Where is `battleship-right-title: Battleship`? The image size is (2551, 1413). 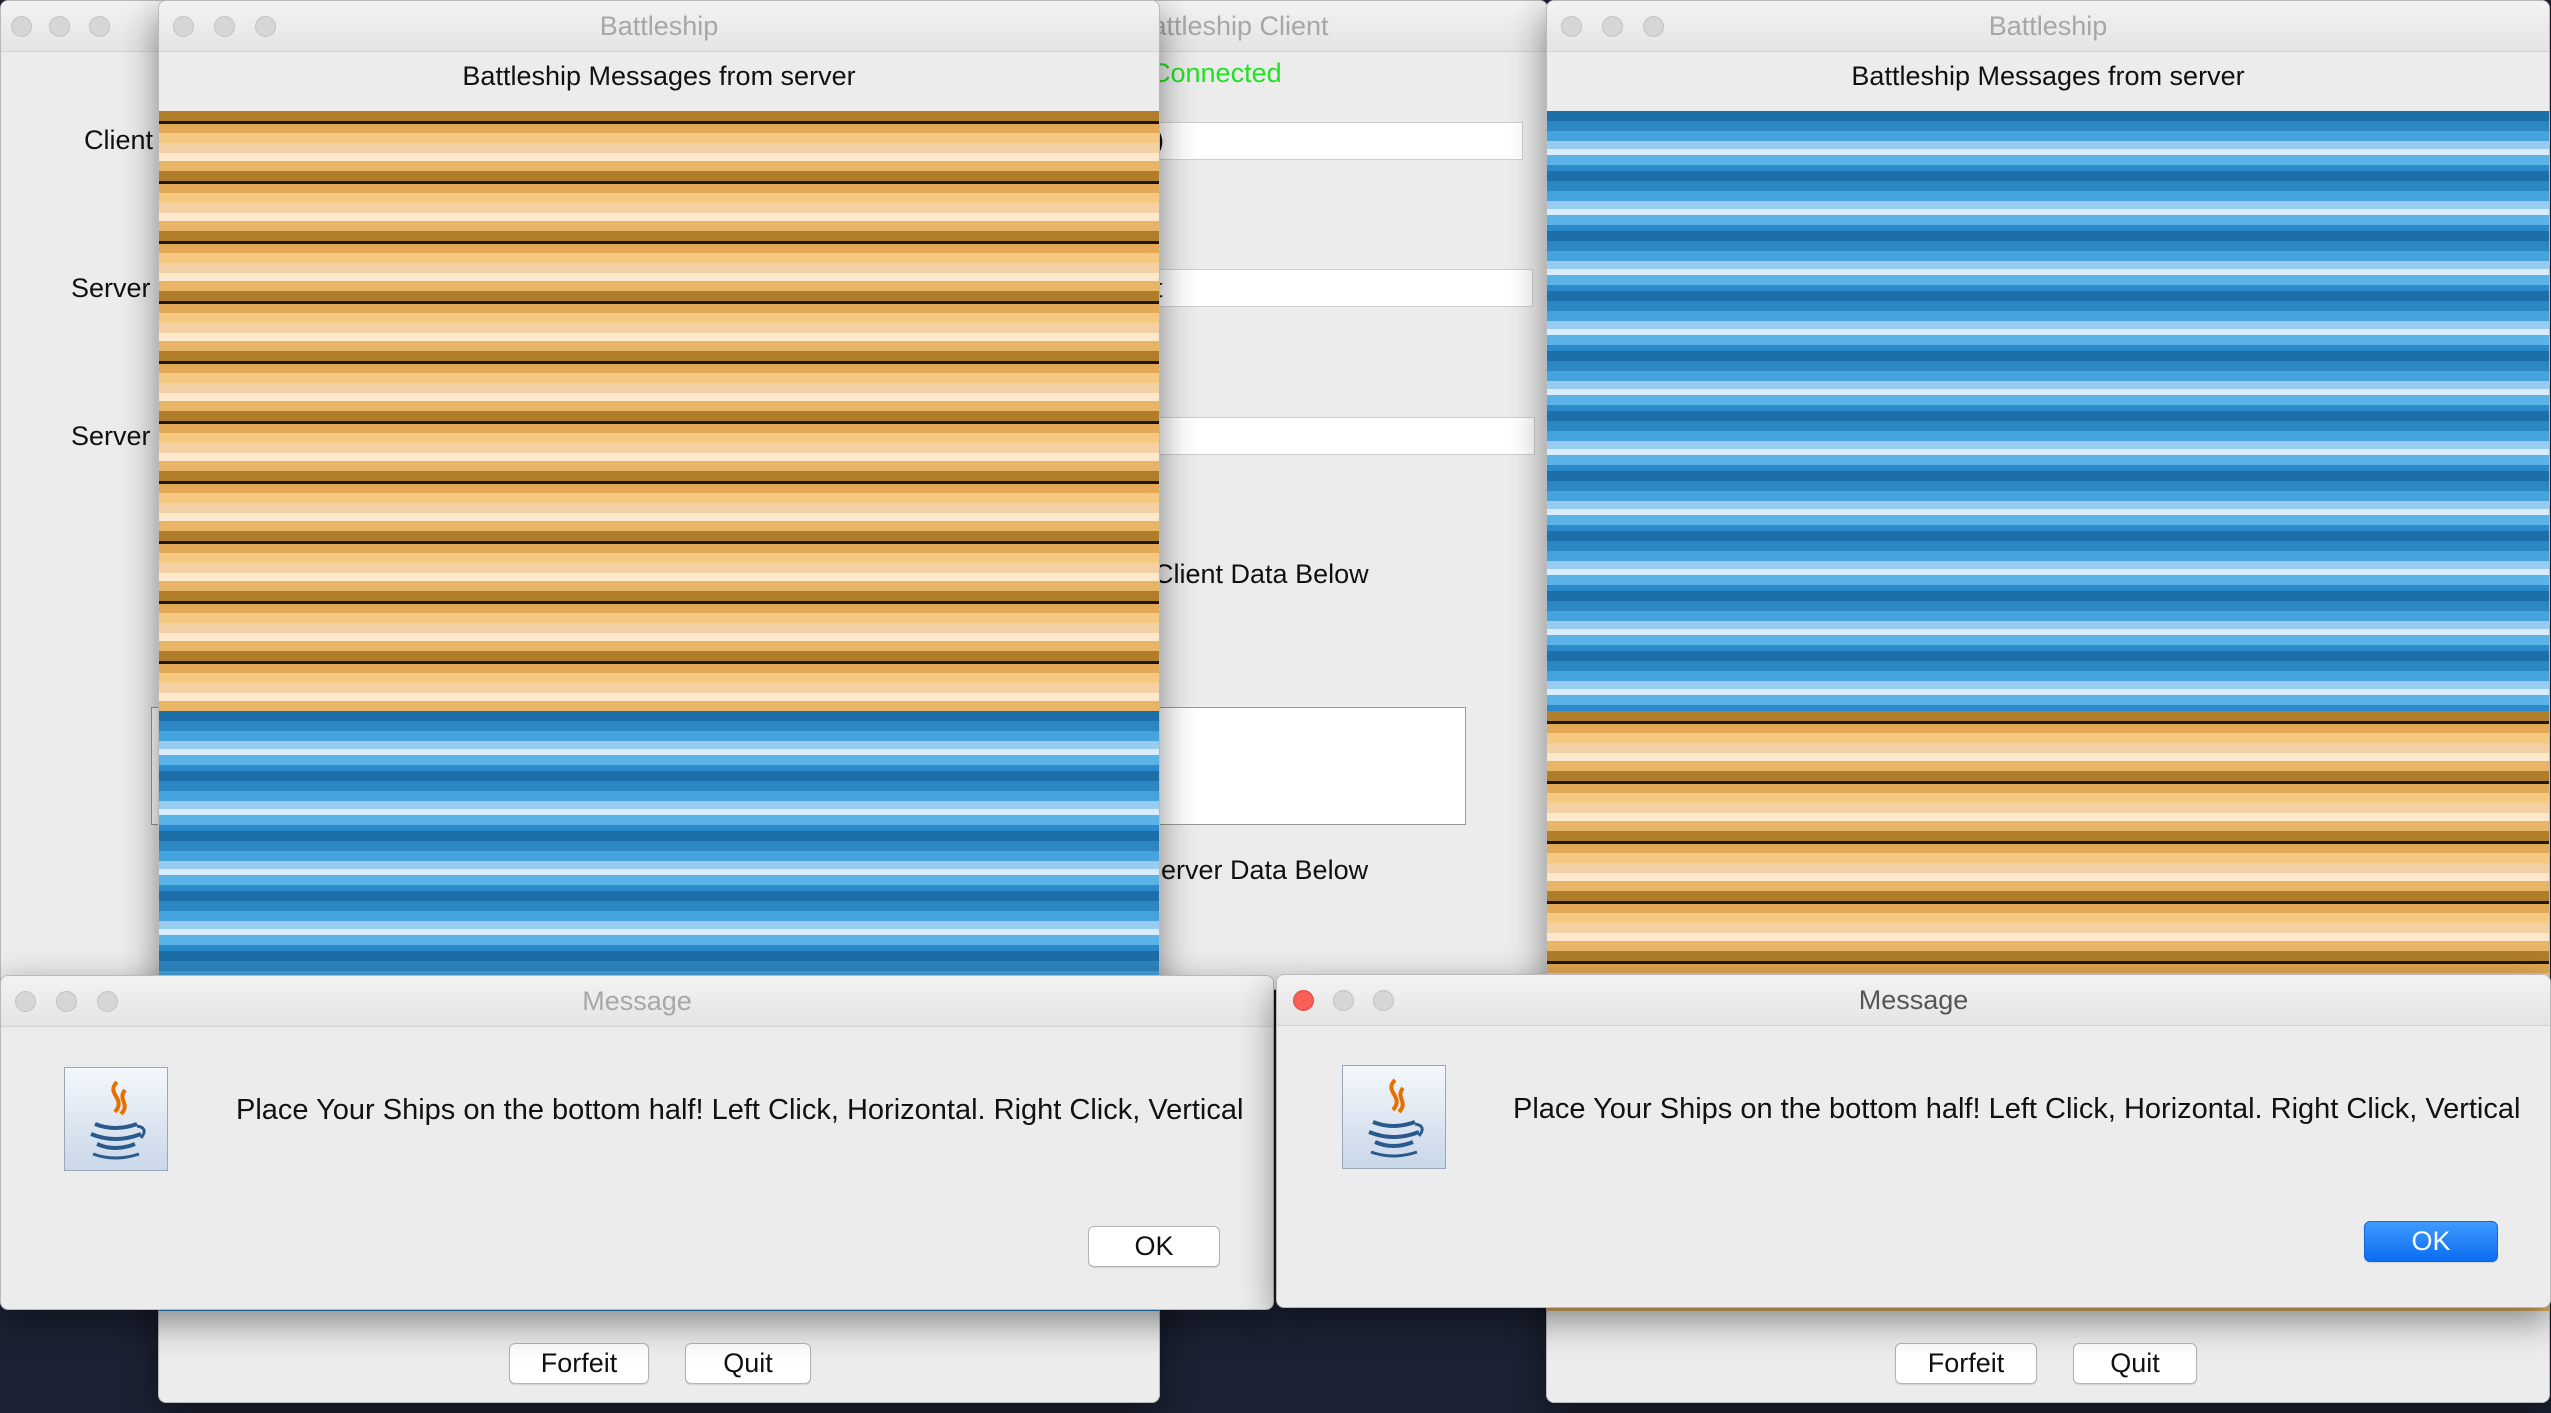
battleship-right-title: Battleship is located at coordinates (2048, 26).